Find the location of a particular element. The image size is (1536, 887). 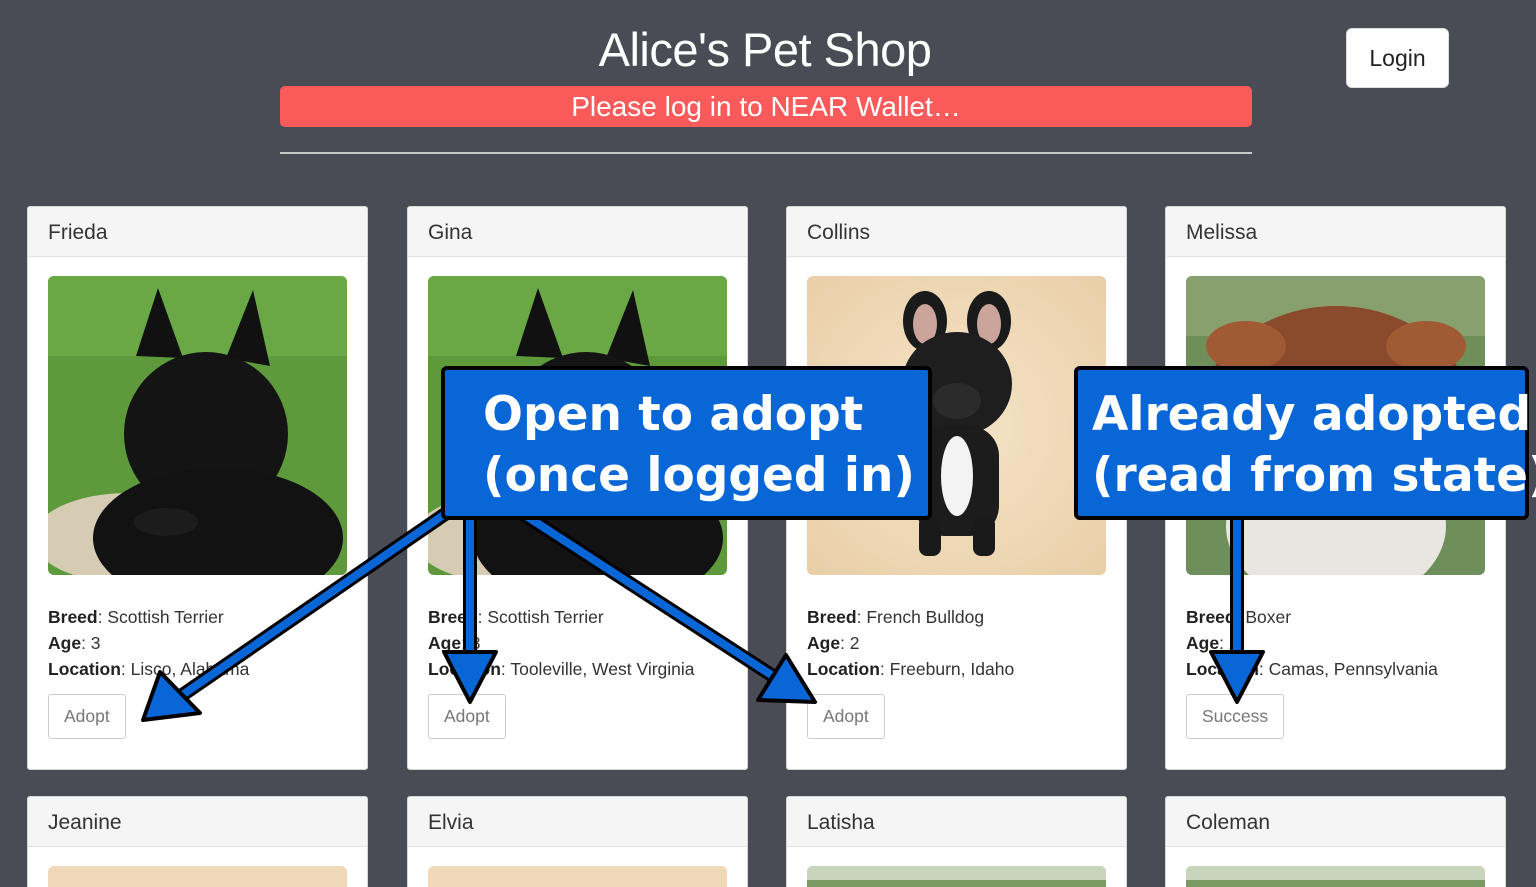

callout-already-adopted: Already adopted (read from state) is located at coordinates (1305, 443).